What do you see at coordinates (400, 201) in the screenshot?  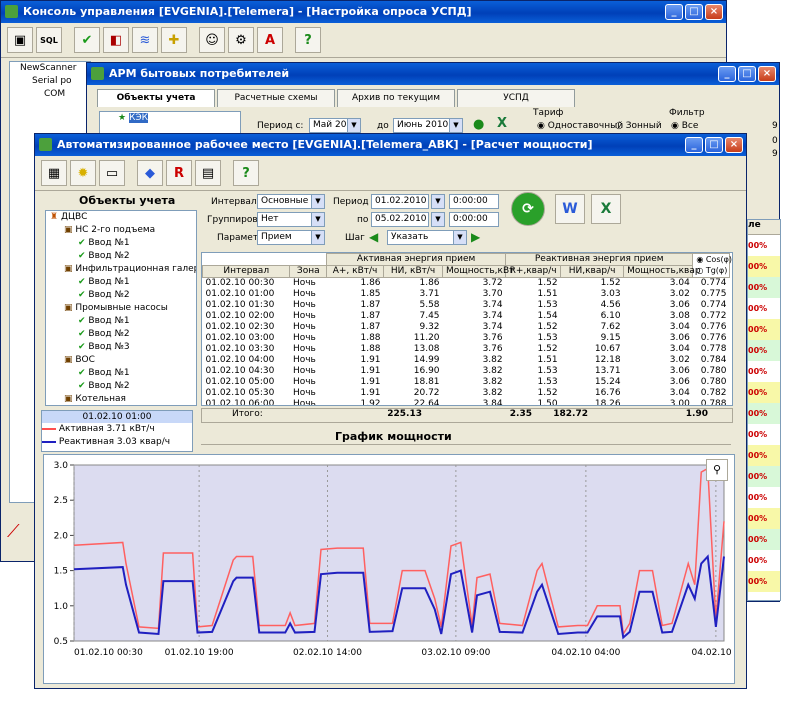 I see `period-from-date: 01.02.2010` at bounding box center [400, 201].